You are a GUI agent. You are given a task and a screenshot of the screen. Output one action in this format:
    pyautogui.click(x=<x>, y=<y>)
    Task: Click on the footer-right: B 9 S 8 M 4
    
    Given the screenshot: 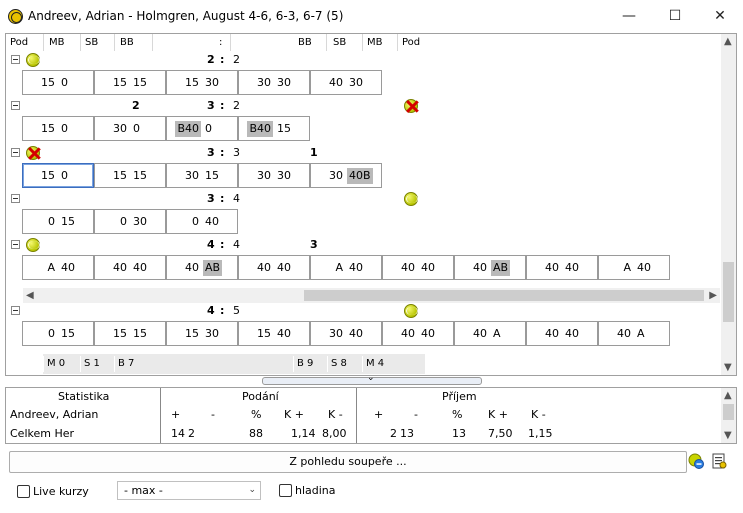 What is the action you would take?
    pyautogui.click(x=359, y=364)
    